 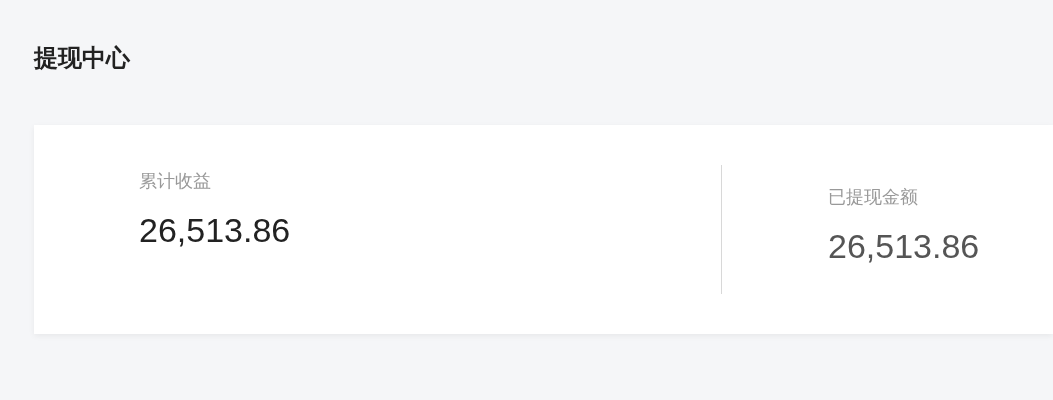 I want to click on stat-label: 累计收益, so click(x=175, y=181).